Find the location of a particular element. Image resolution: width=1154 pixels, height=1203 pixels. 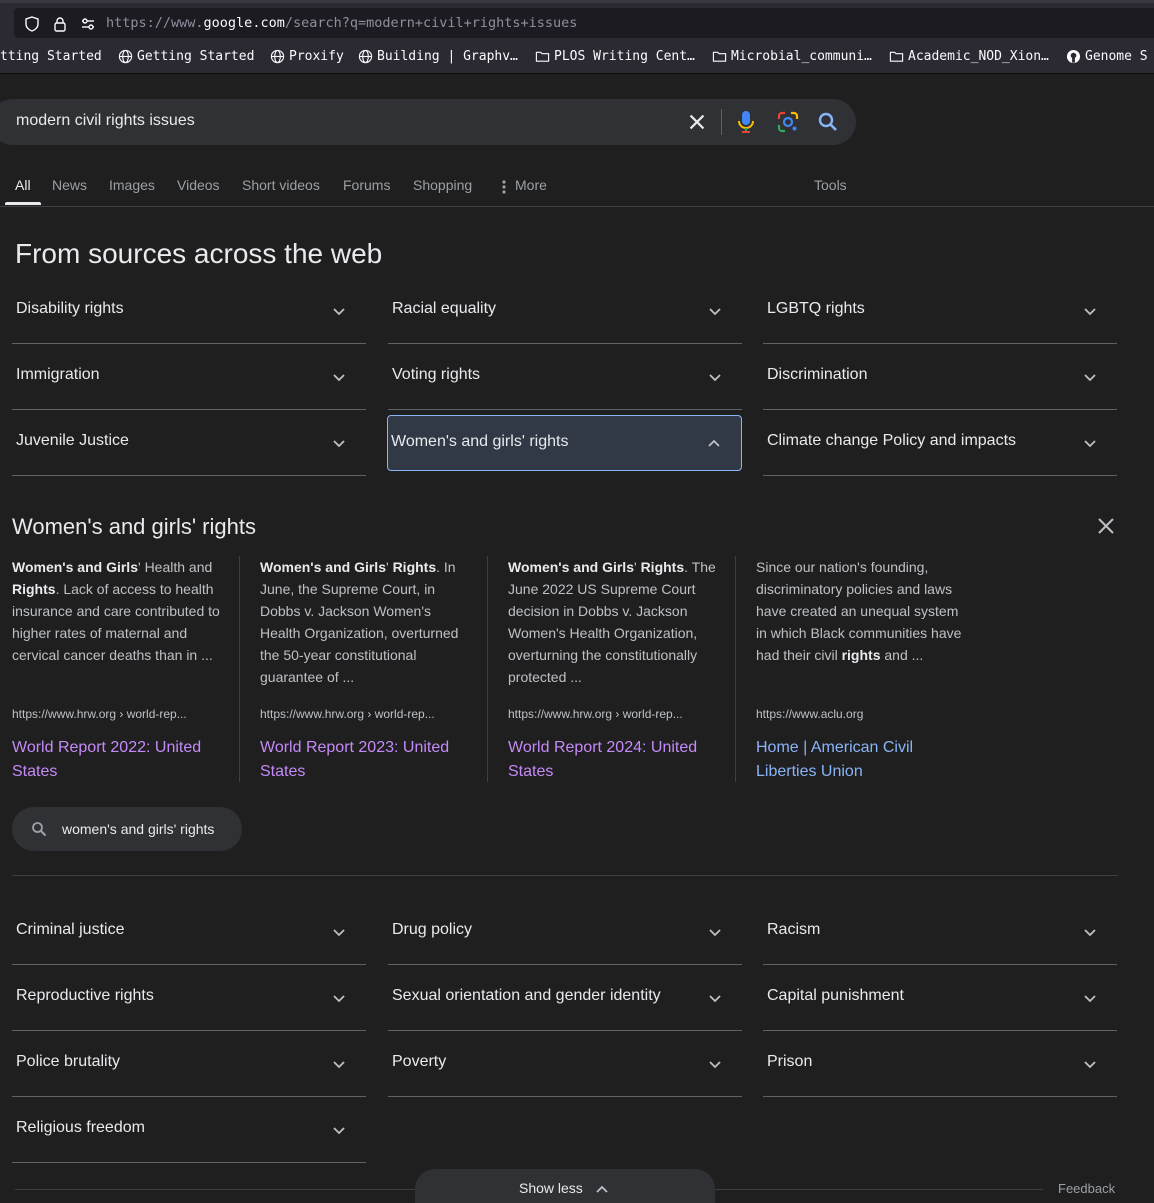

tab-images: Images is located at coordinates (132, 185).